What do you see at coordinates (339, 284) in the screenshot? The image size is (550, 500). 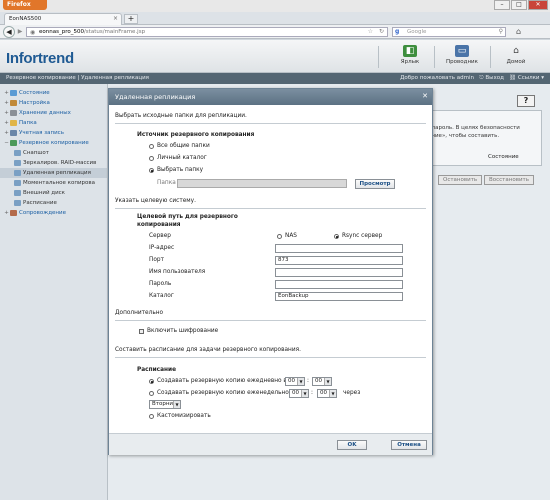 I see `password-input` at bounding box center [339, 284].